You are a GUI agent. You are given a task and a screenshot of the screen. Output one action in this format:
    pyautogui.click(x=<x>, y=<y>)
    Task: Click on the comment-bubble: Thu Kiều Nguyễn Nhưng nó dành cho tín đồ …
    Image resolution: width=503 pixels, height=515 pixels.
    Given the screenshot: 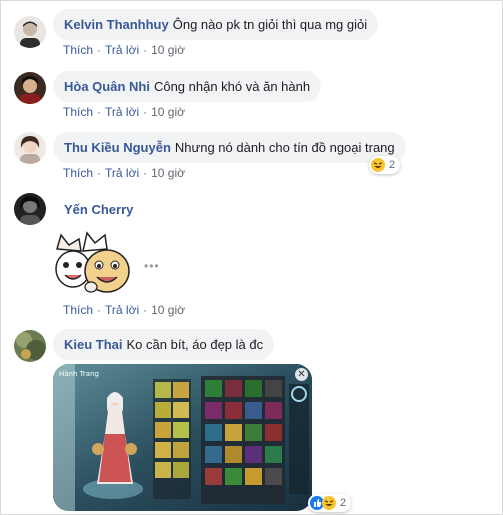 What is the action you would take?
    pyautogui.click(x=229, y=147)
    